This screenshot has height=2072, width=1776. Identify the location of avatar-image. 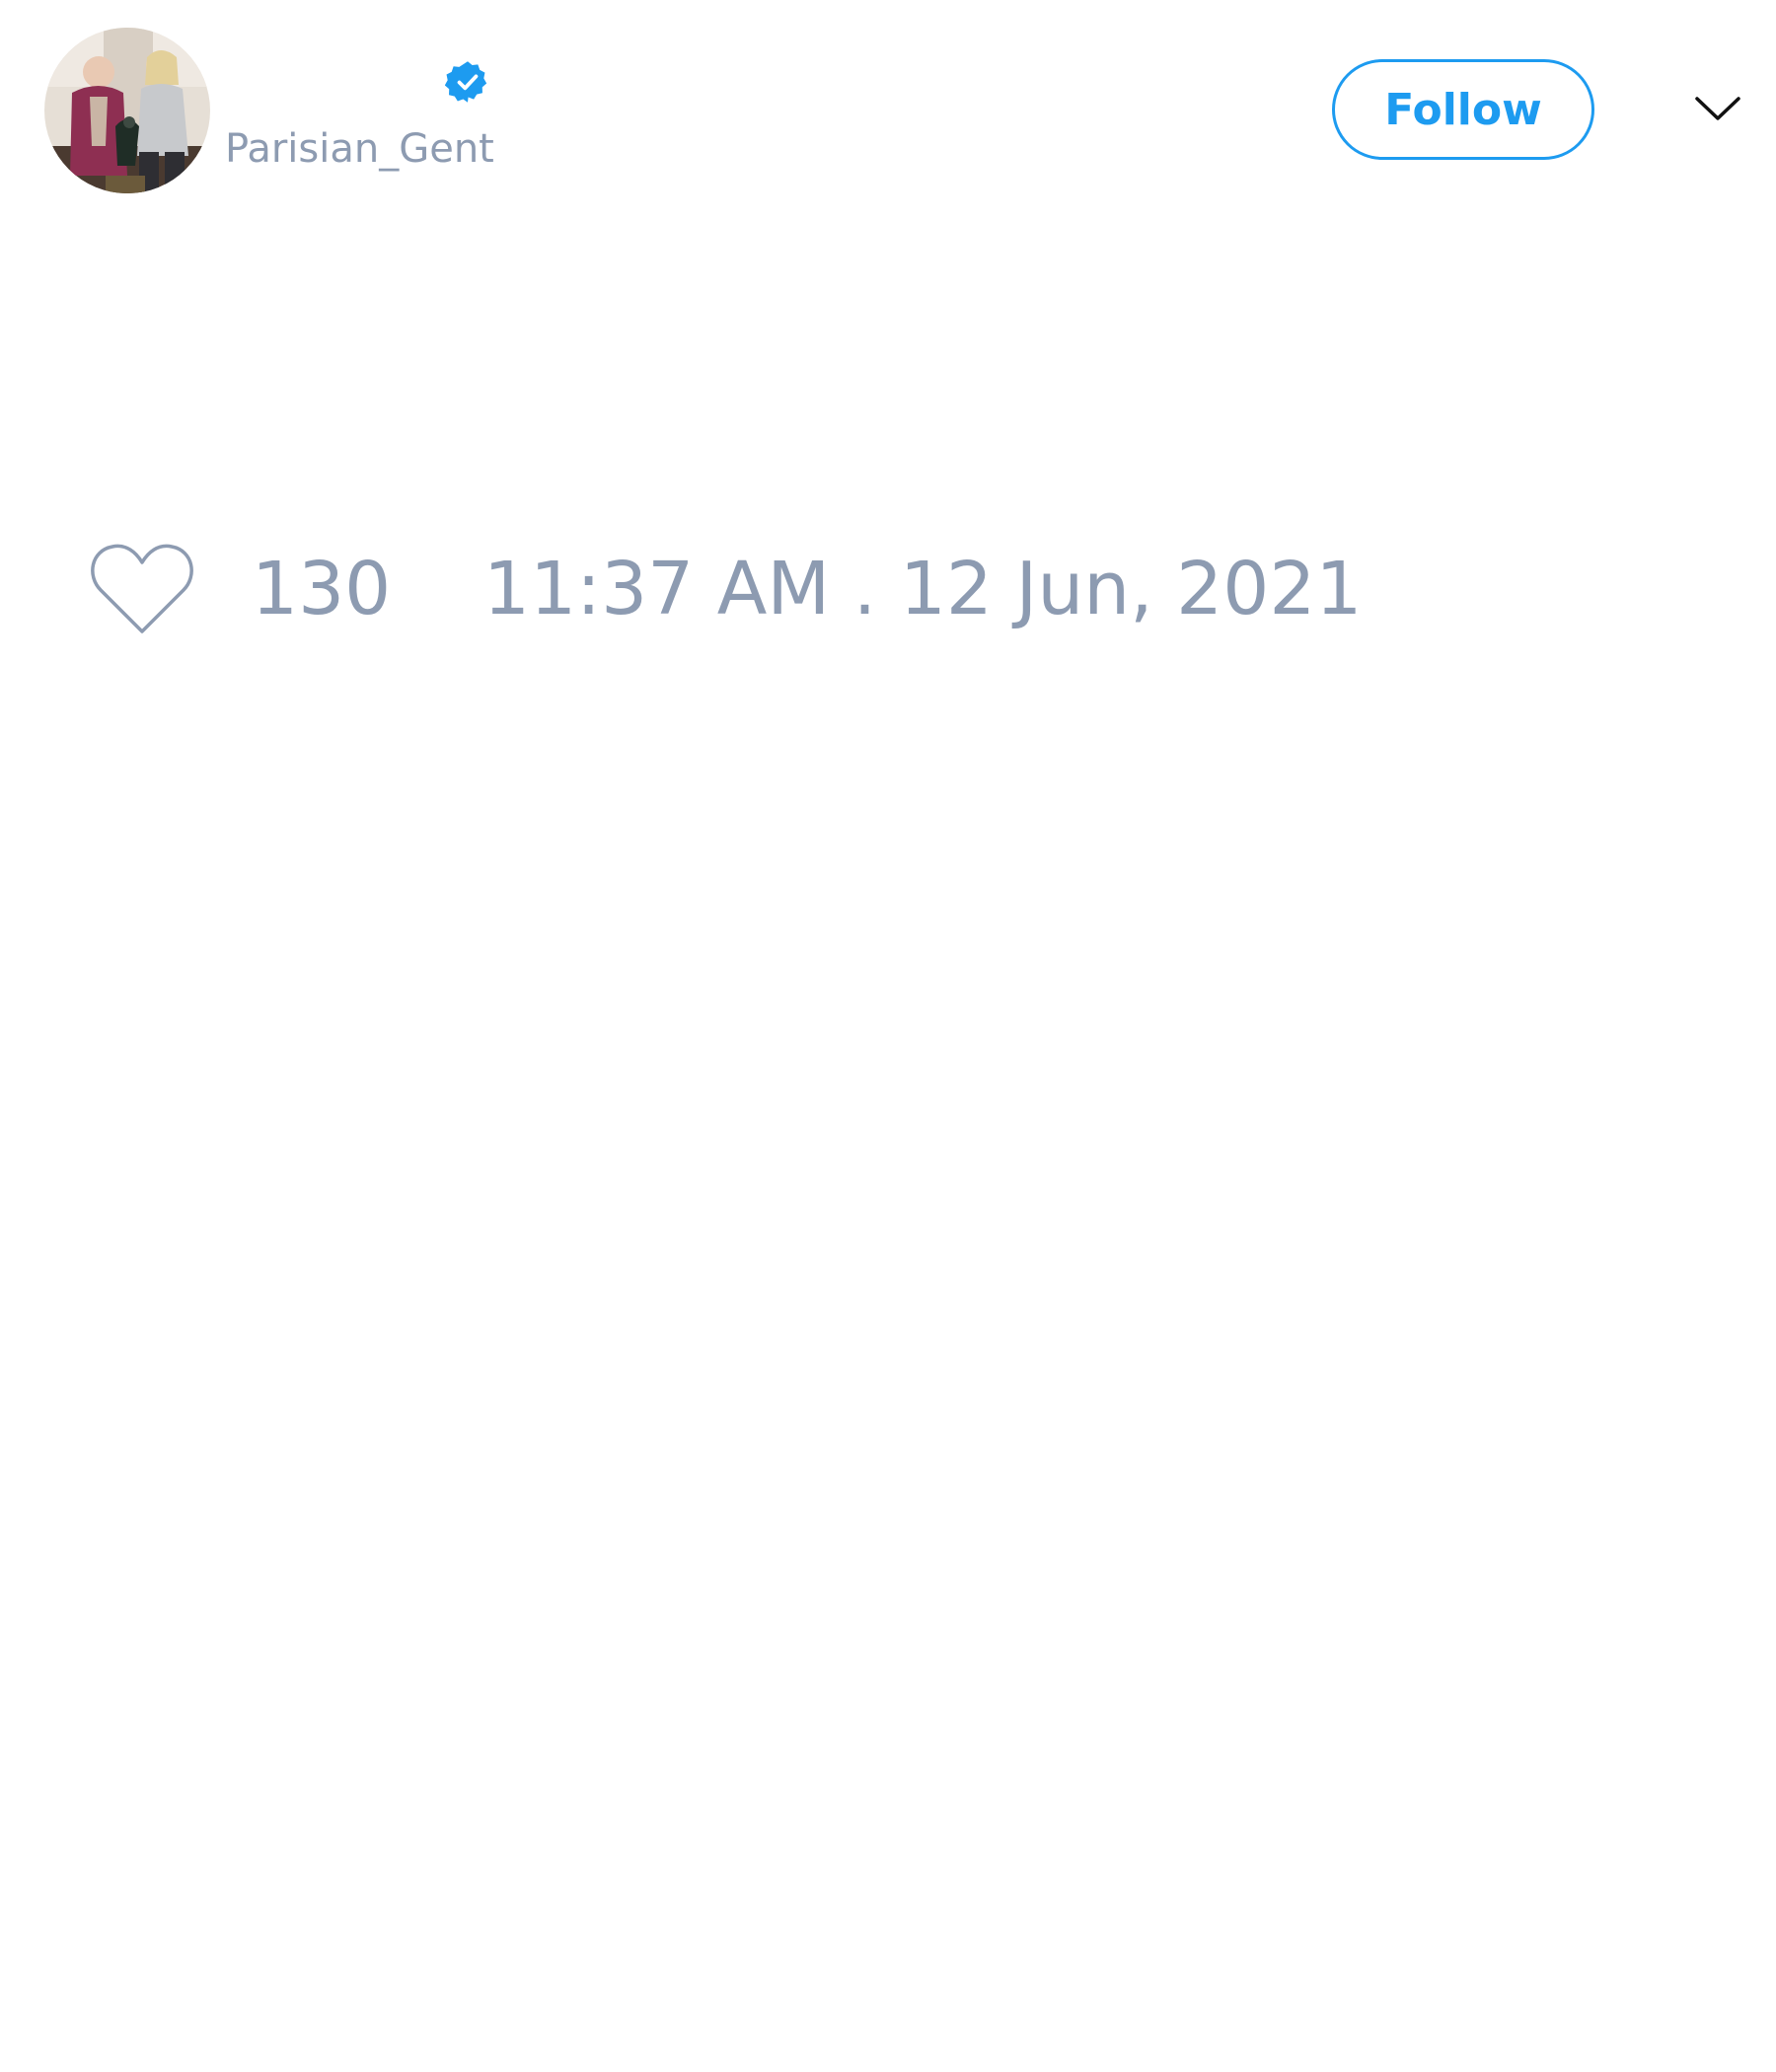
(127, 111).